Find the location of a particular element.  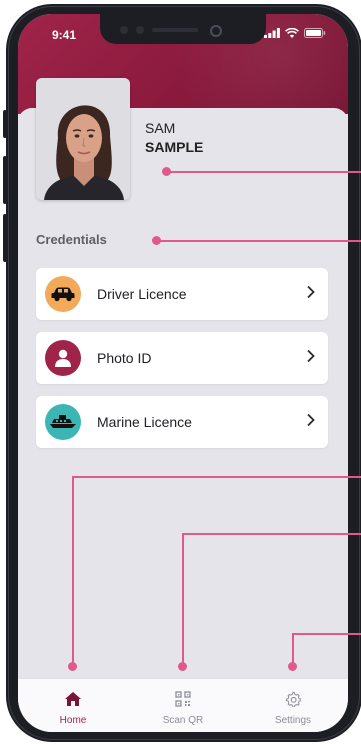

tab-scan-qr: Scan QR is located at coordinates (183, 705).